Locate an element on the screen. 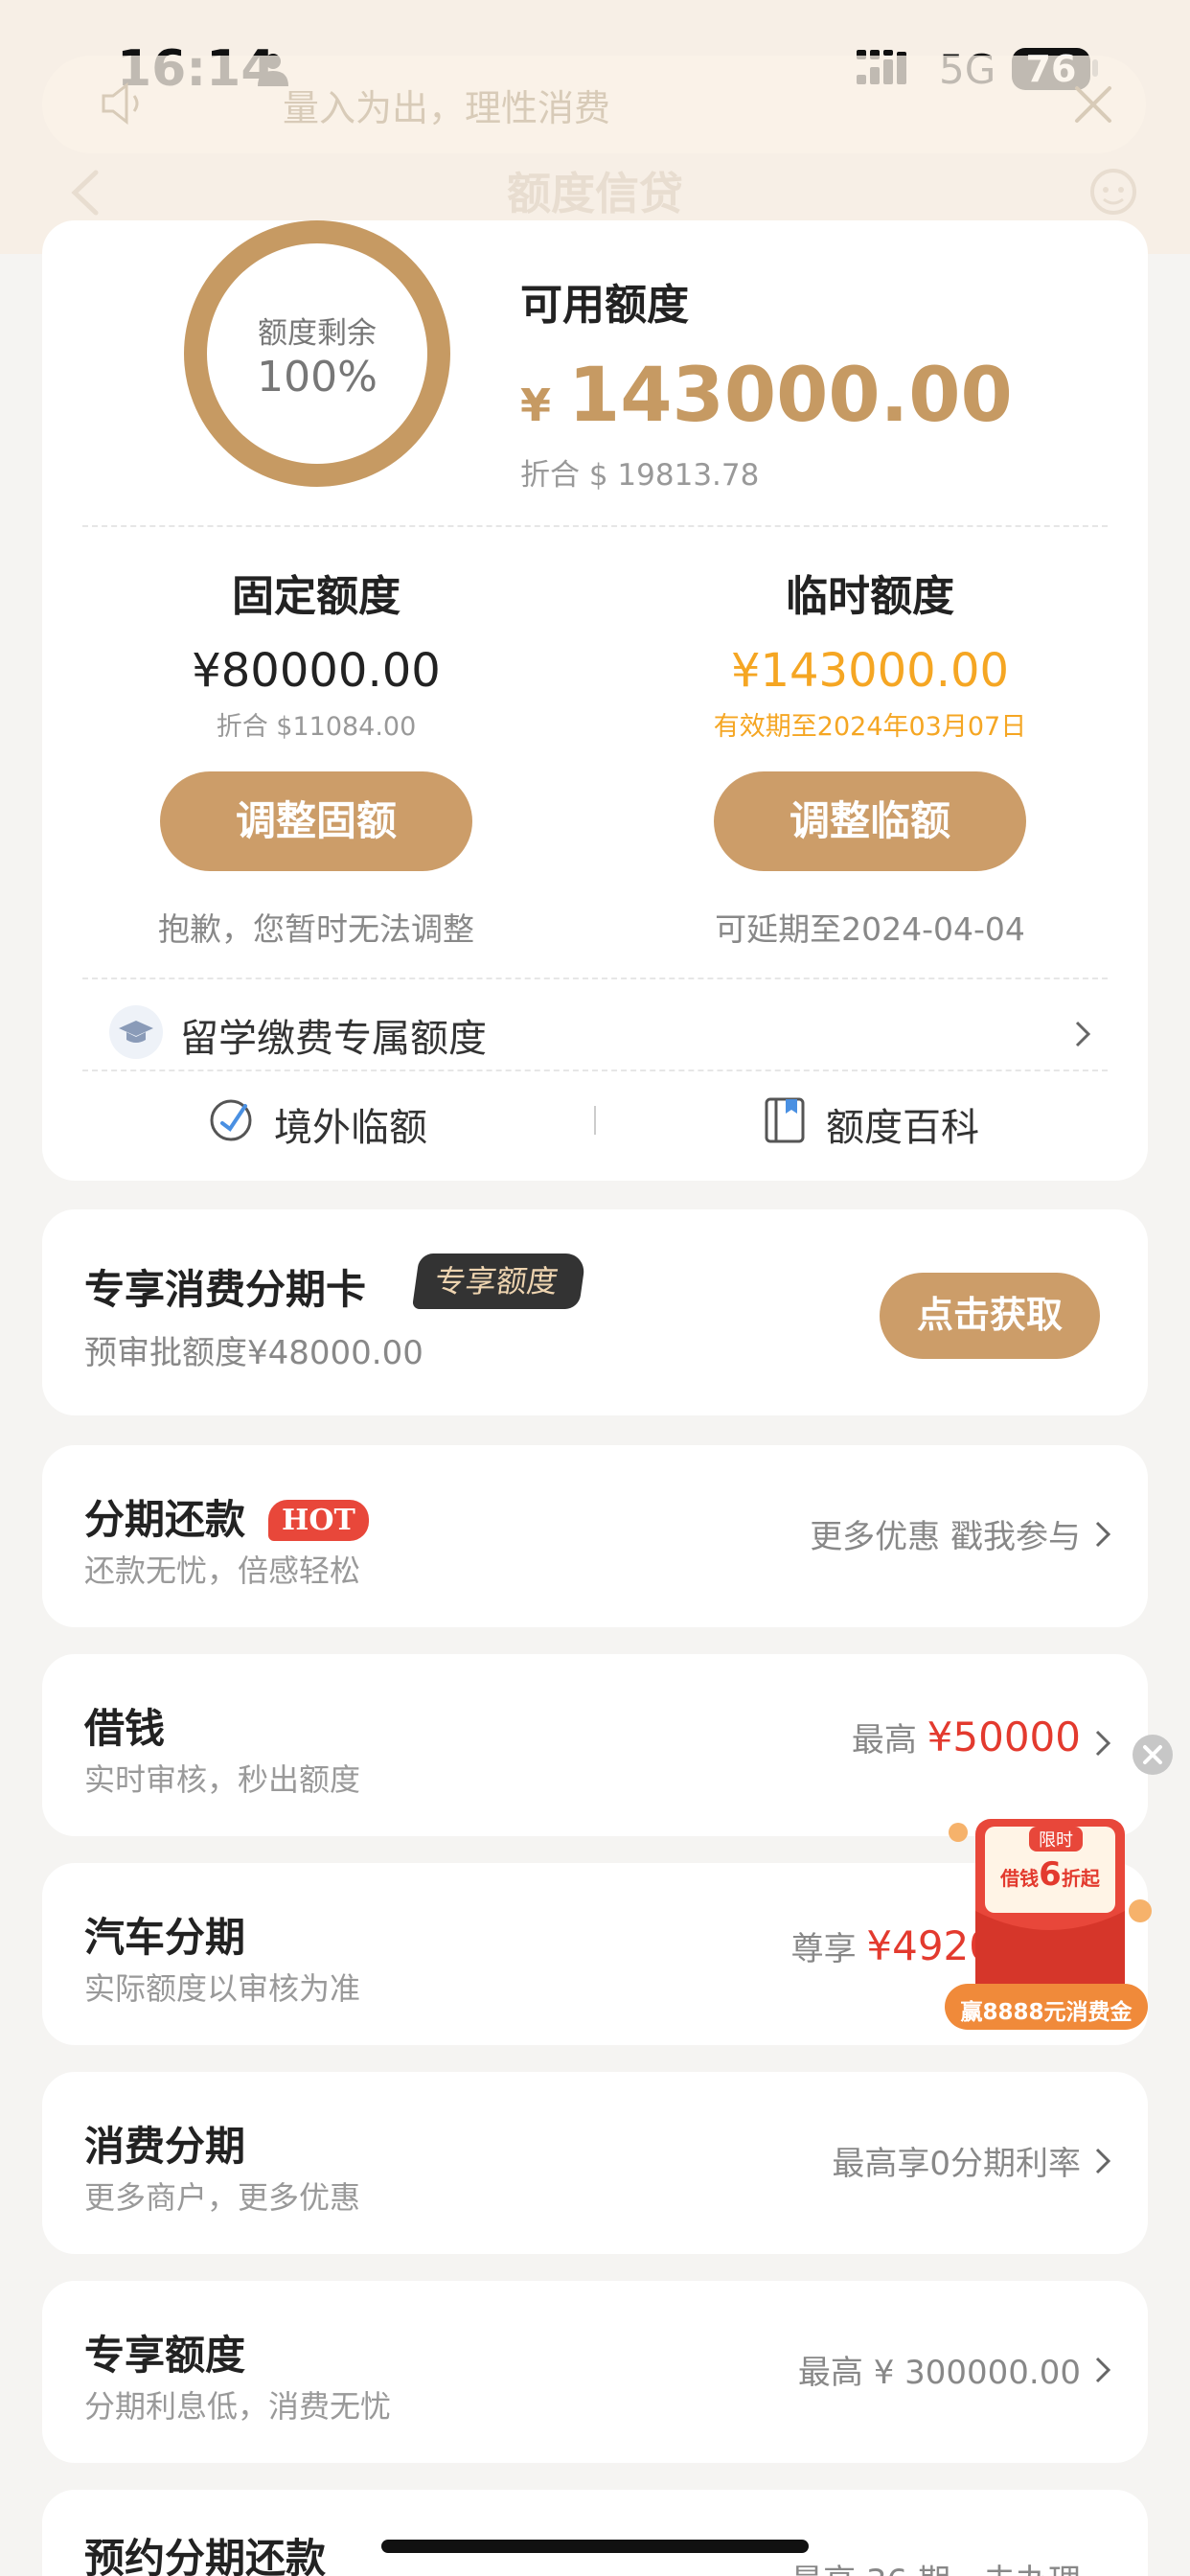 This screenshot has height=2576, width=1190. ring-label: 额度剩余 is located at coordinates (318, 333).